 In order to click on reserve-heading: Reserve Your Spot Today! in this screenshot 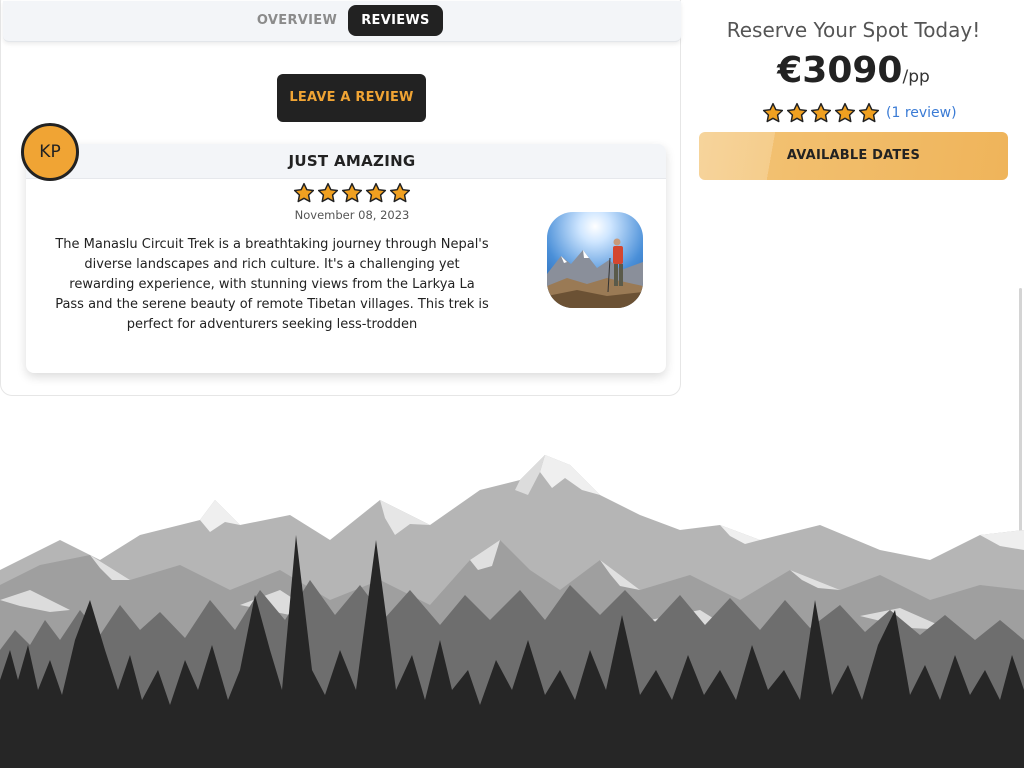, I will do `click(853, 30)`.